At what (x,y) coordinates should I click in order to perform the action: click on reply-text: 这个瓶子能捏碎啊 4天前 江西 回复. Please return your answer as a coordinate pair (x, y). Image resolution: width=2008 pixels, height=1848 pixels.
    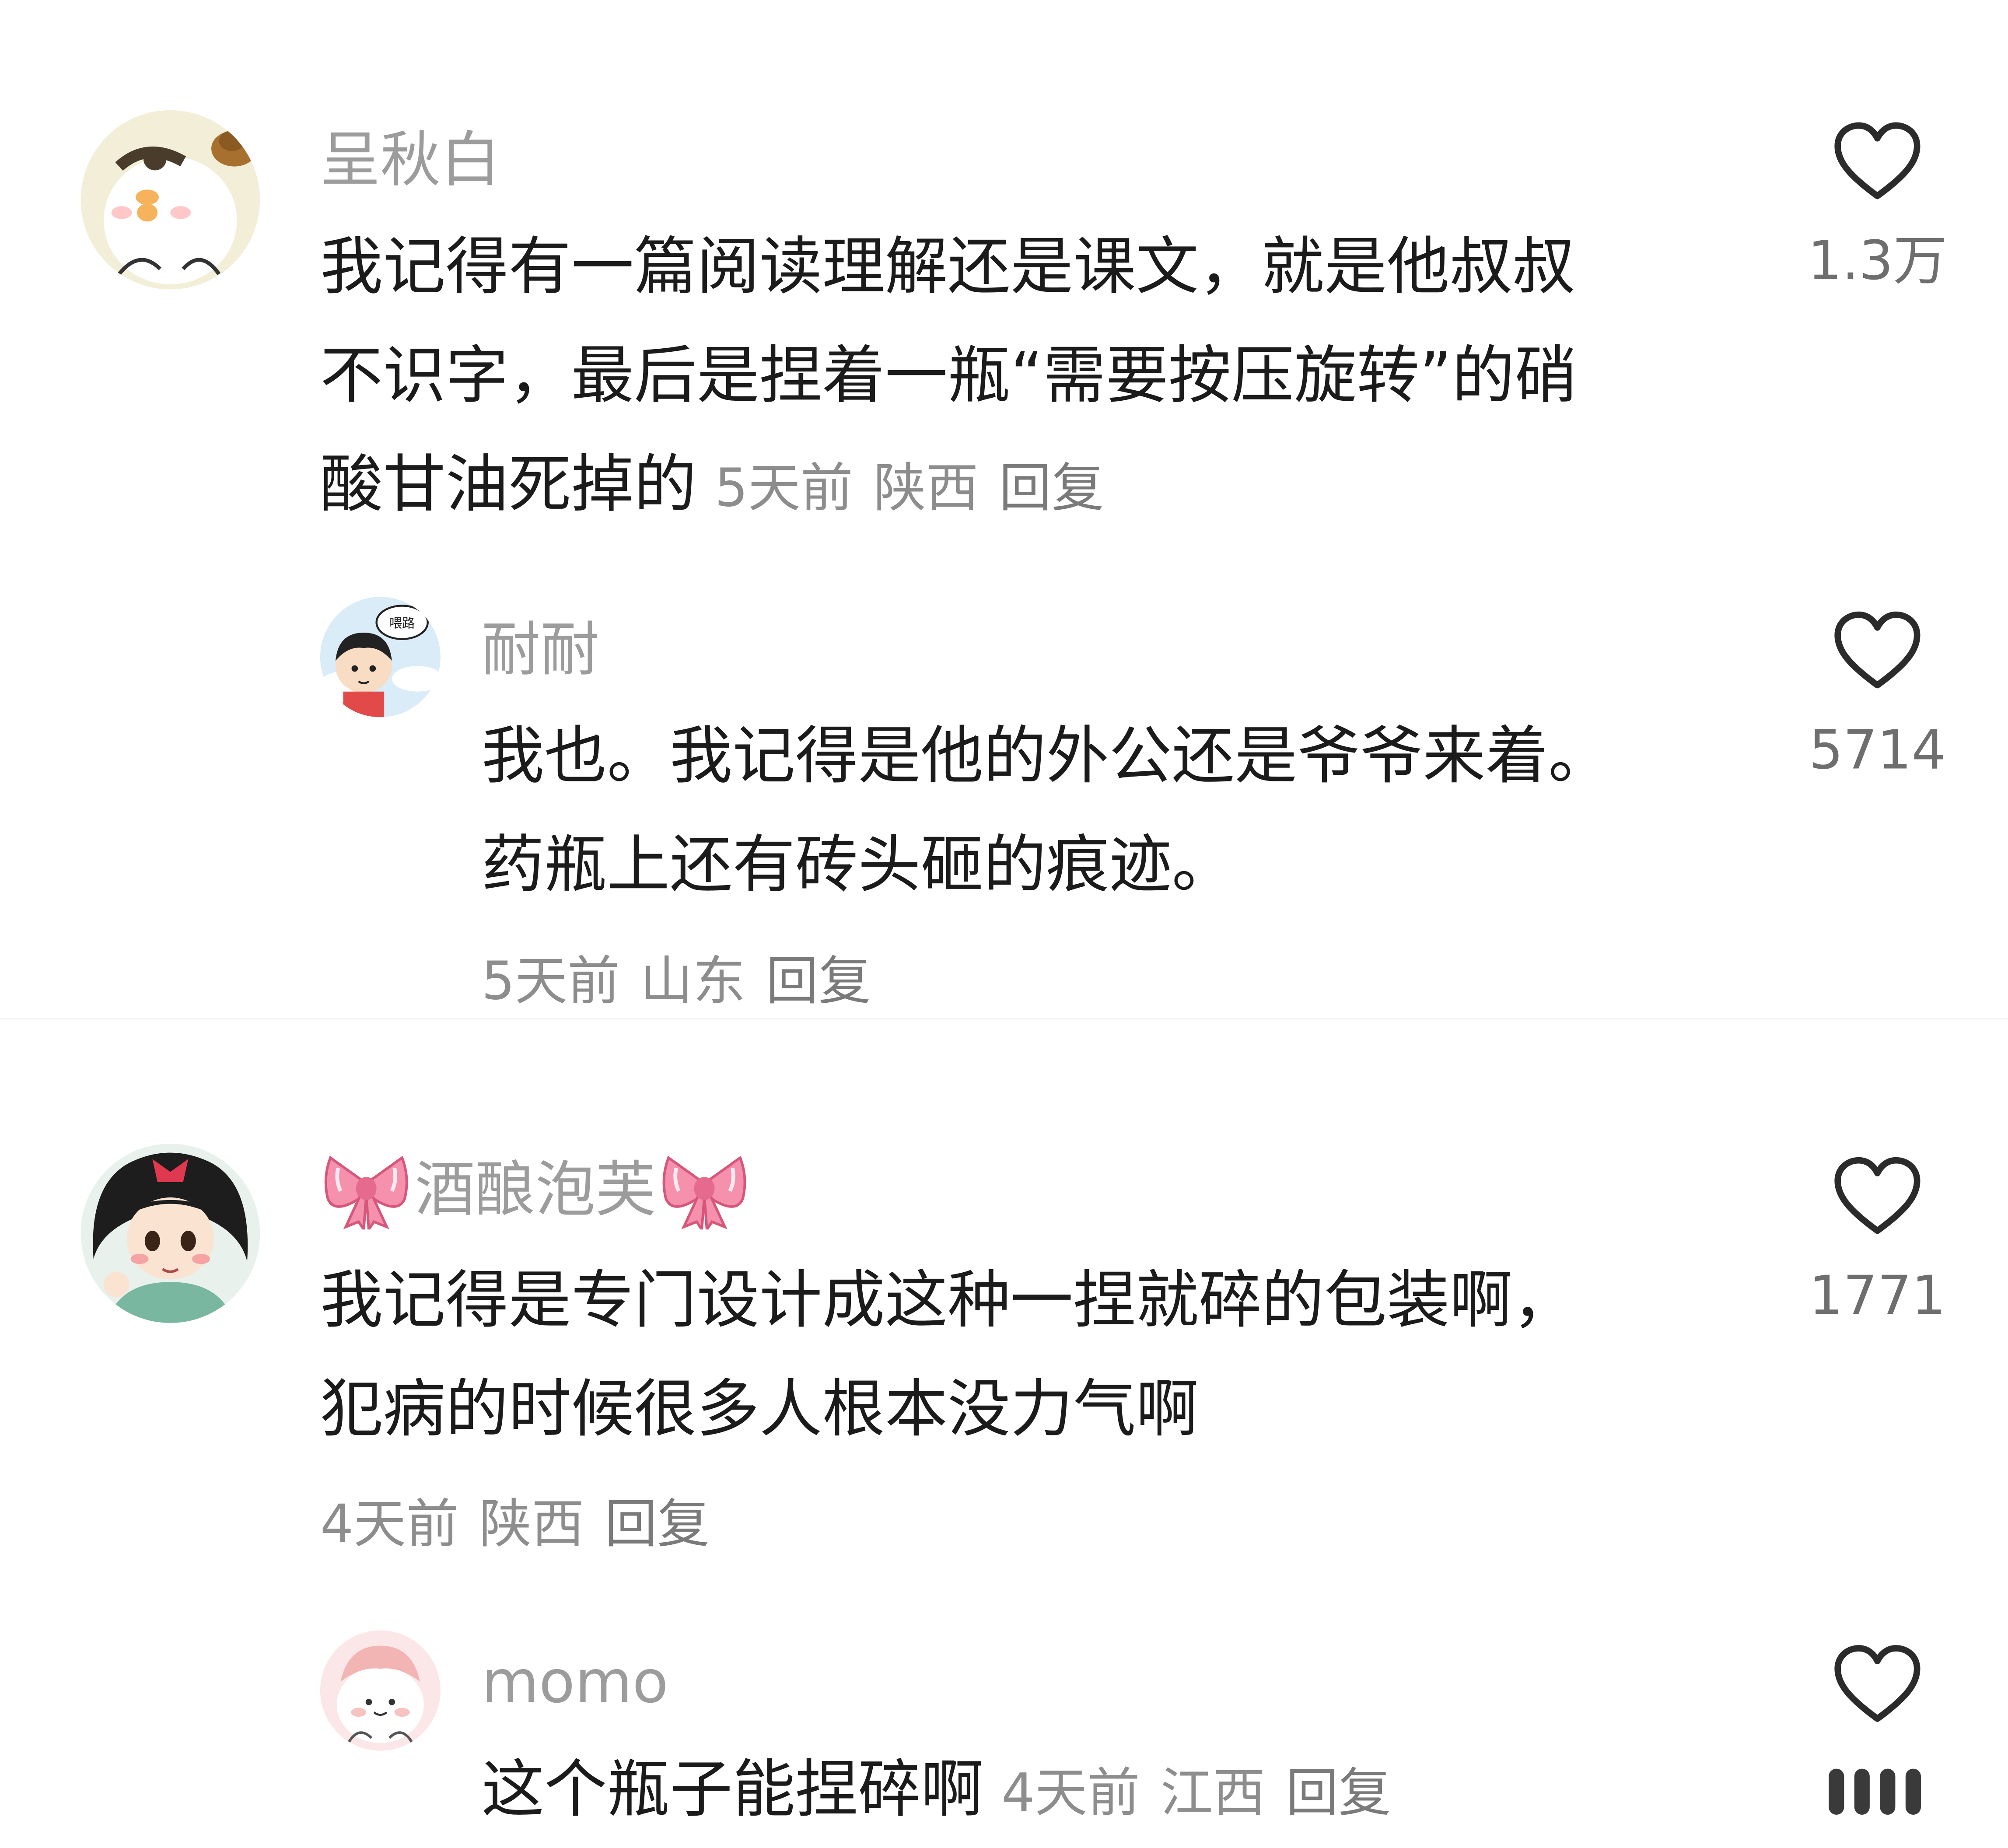
    Looking at the image, I should click on (936, 1791).